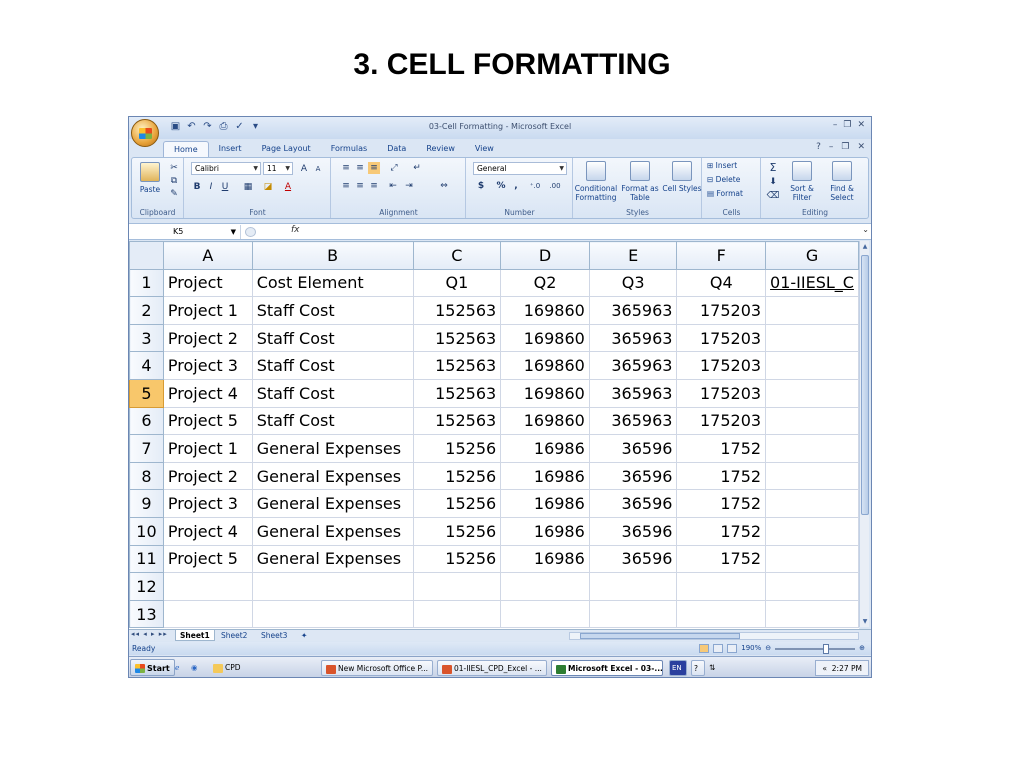 Image resolution: width=1024 pixels, height=768 pixels. I want to click on scroll-down-icon: ▼, so click(865, 621).